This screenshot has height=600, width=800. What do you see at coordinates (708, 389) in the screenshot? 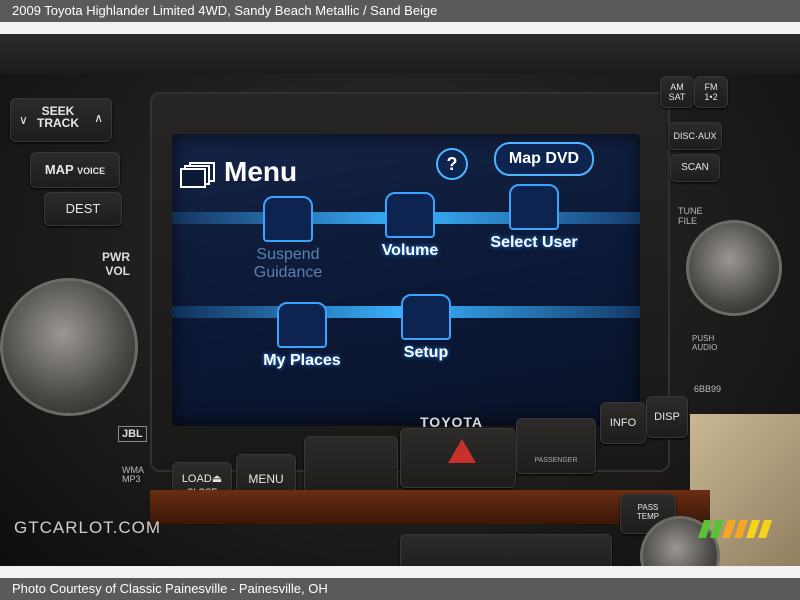
I see `model-code-label: 6BB99` at bounding box center [708, 389].